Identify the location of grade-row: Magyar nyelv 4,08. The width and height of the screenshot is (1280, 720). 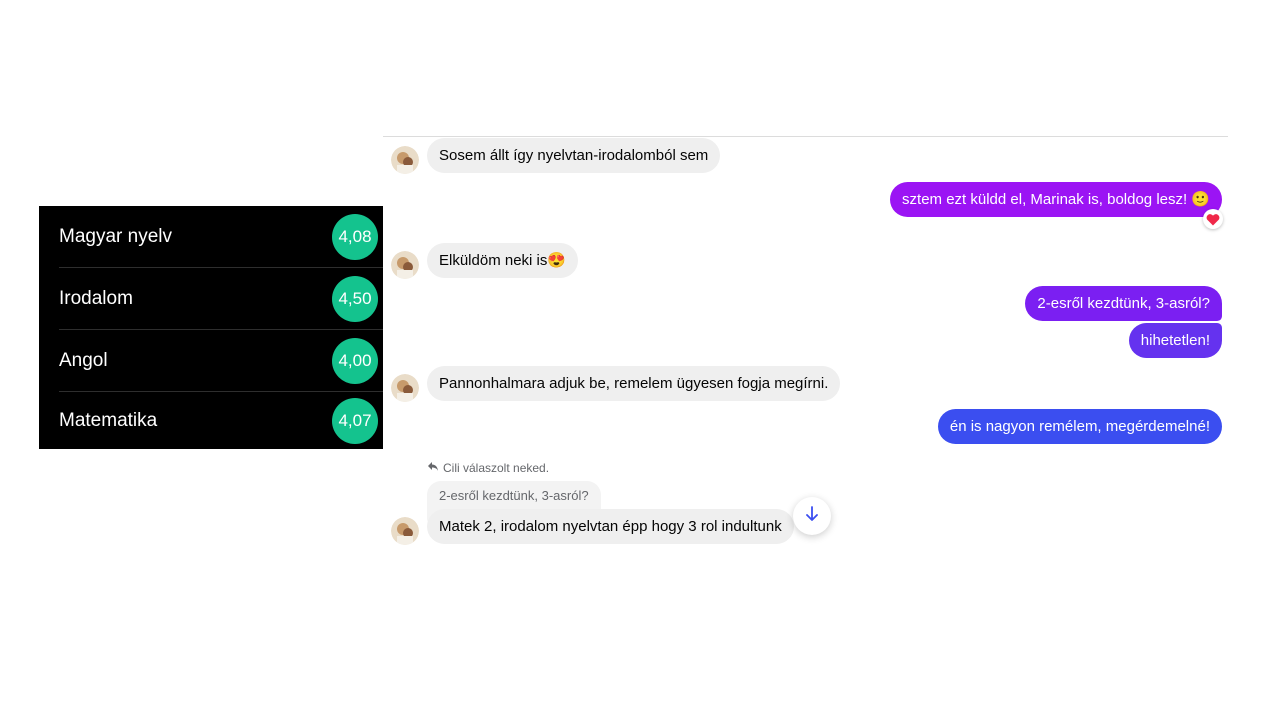
(221, 237).